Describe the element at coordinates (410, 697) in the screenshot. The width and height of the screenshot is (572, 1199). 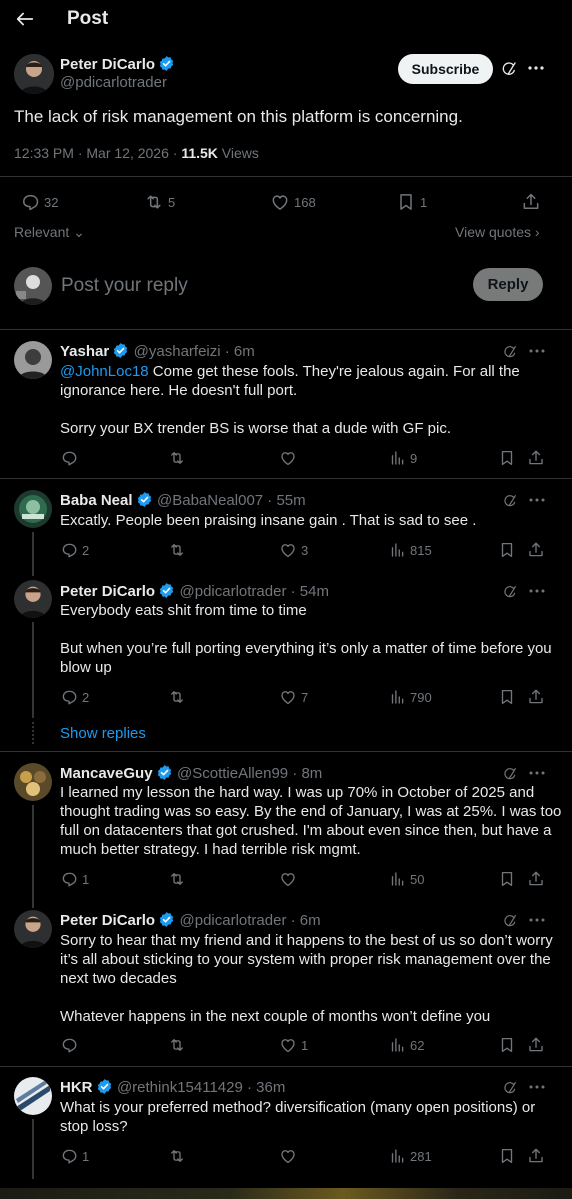
I see `views-action: 790` at that location.